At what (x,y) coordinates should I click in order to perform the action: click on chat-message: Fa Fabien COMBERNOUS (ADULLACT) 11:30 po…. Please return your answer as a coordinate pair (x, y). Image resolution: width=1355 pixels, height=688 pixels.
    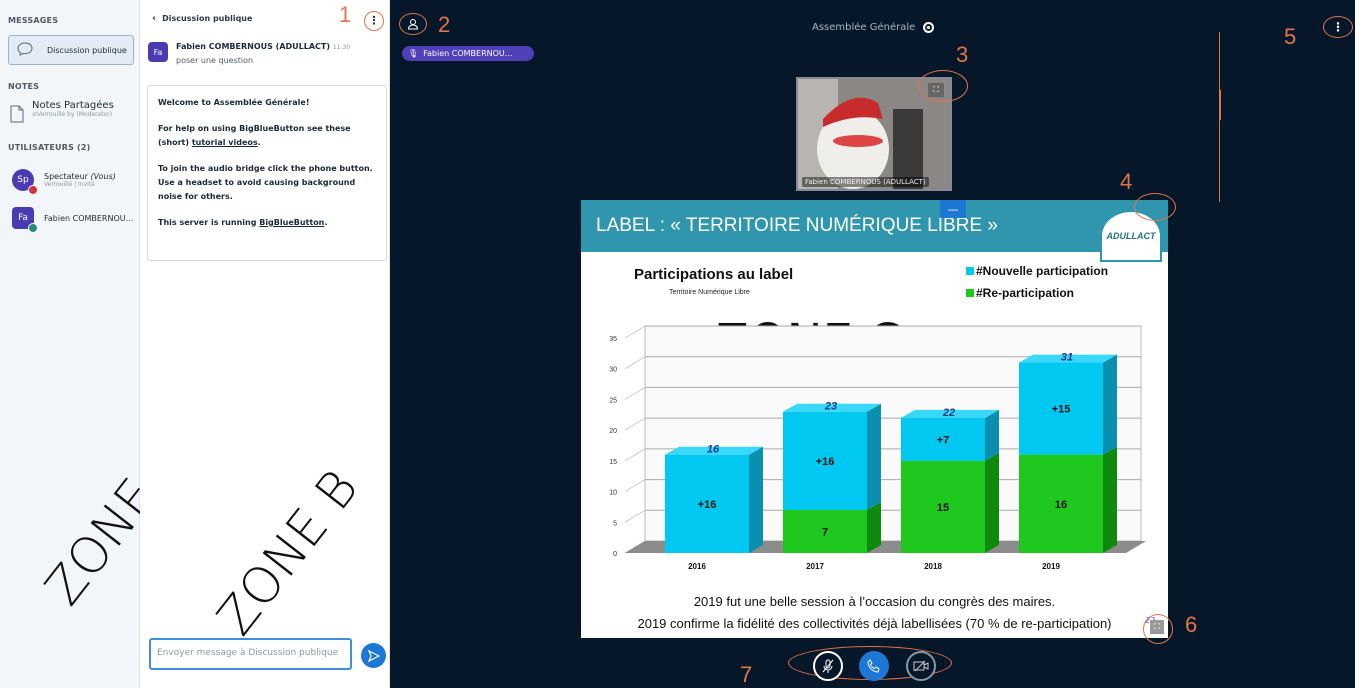
    Looking at the image, I should click on (265, 53).